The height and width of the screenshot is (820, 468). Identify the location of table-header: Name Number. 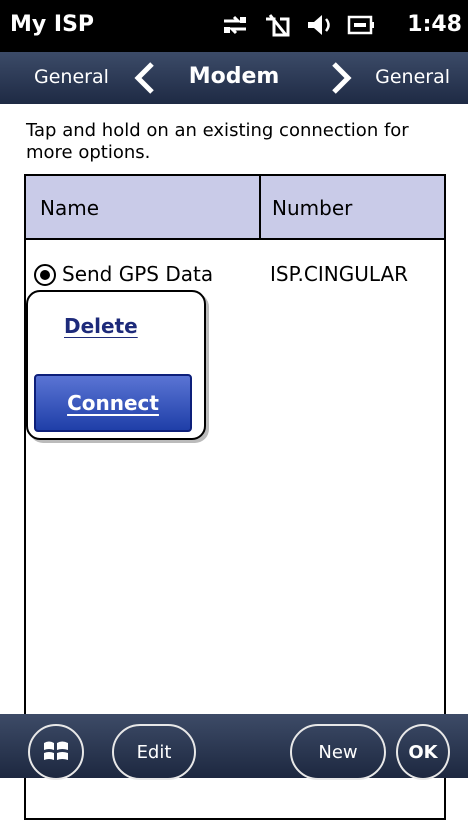
(235, 208).